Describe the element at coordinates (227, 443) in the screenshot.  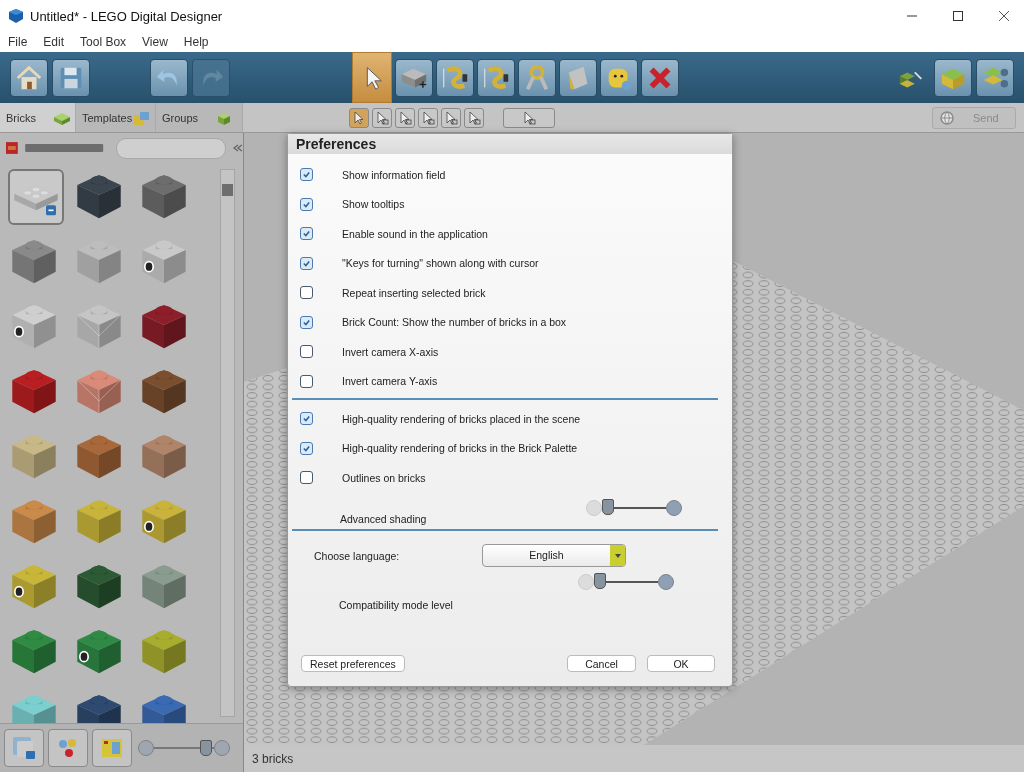
I see `scrollbar` at that location.